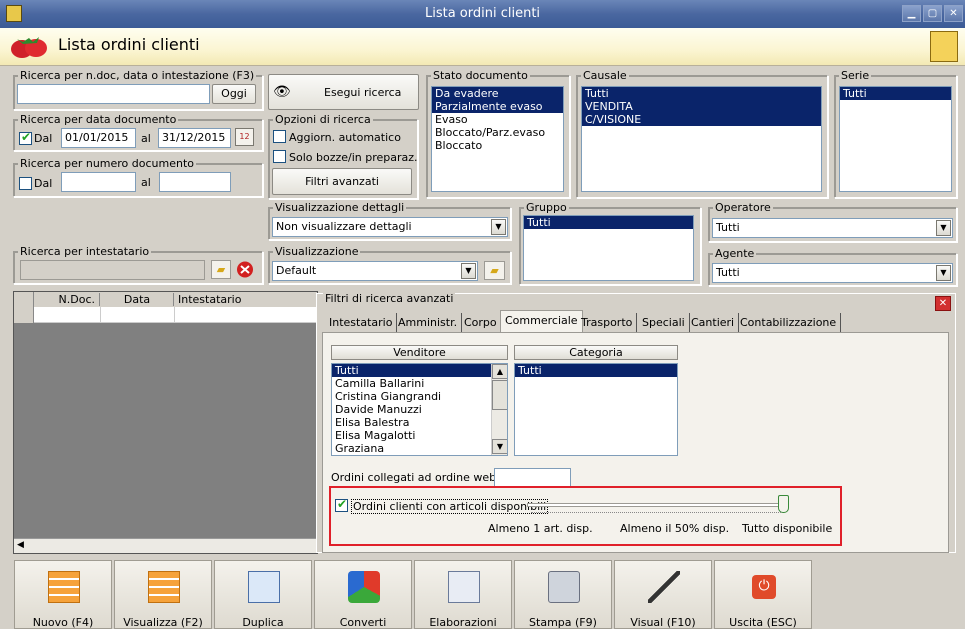  I want to click on auto-update-checkbox, so click(279, 136).